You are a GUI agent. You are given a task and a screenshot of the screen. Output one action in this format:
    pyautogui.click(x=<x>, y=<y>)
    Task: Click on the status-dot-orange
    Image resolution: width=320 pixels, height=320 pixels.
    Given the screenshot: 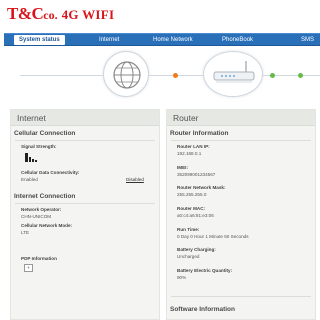 What is the action you would take?
    pyautogui.click(x=175, y=75)
    